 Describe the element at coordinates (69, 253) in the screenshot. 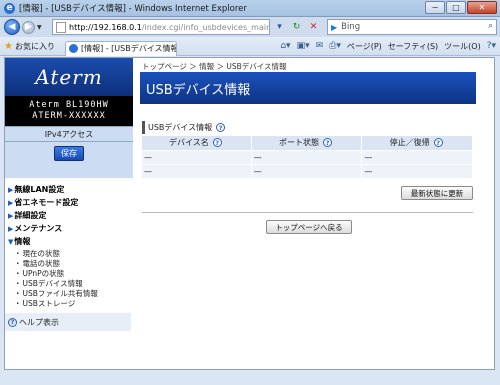

I see `submenu-item-current-status: ・現在の状態` at that location.